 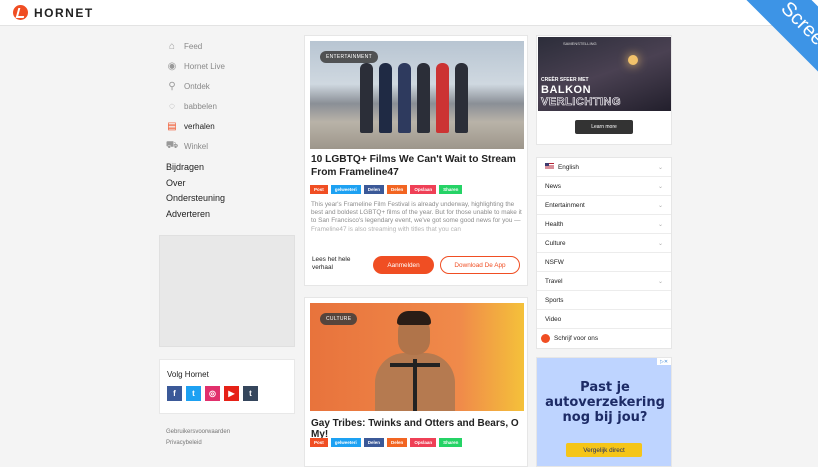 What do you see at coordinates (231, 146) in the screenshot?
I see `sidebar-item-winkel: ⛟ Winkel` at bounding box center [231, 146].